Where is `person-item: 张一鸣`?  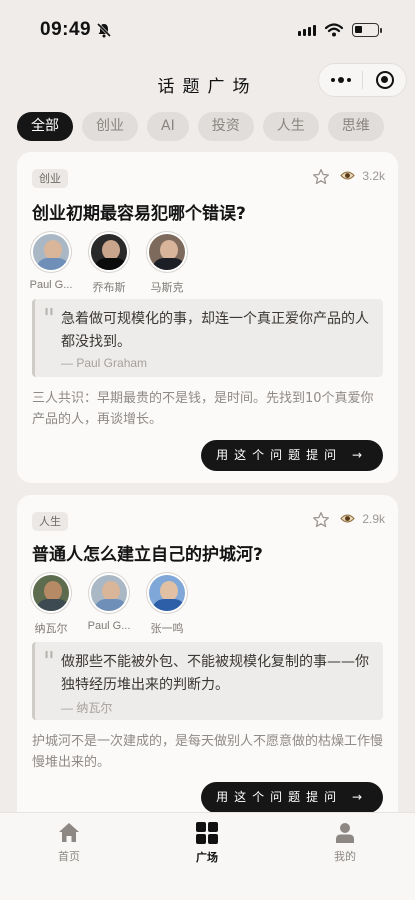 person-item: 张一鸣 is located at coordinates (167, 604).